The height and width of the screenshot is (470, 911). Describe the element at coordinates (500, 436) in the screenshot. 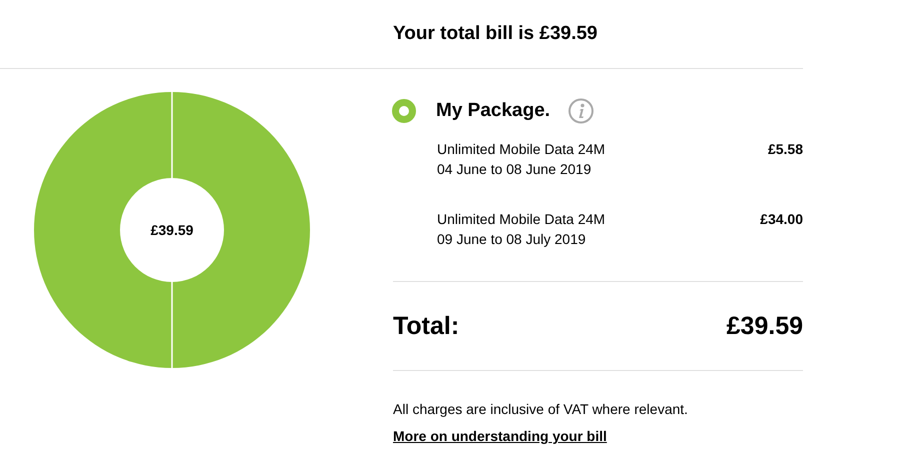

I see `bill-help-link: More on understanding your bill` at that location.